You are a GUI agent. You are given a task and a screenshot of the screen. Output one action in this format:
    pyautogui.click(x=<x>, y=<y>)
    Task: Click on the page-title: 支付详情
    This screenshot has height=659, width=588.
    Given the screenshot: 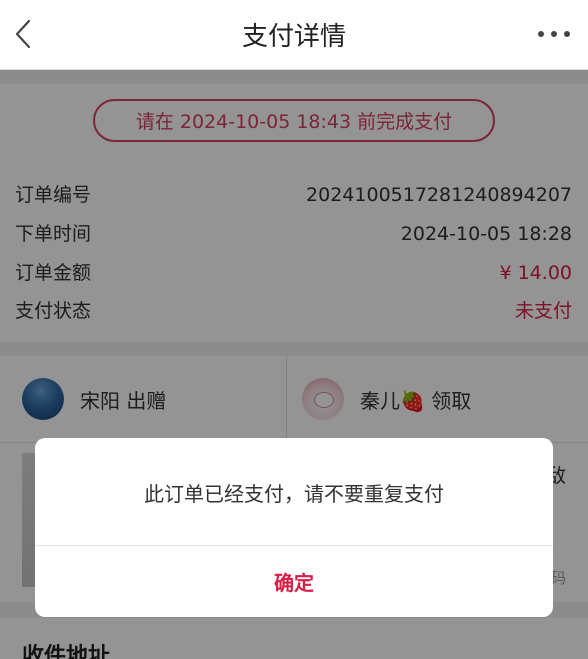 What is the action you would take?
    pyautogui.click(x=293, y=37)
    